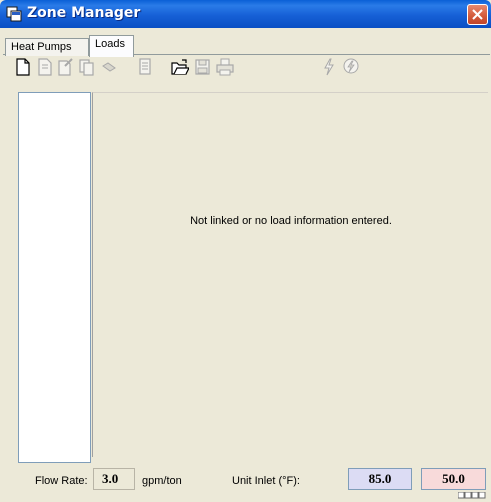 This screenshot has height=502, width=491. I want to click on copy-document-button, so click(45, 67).